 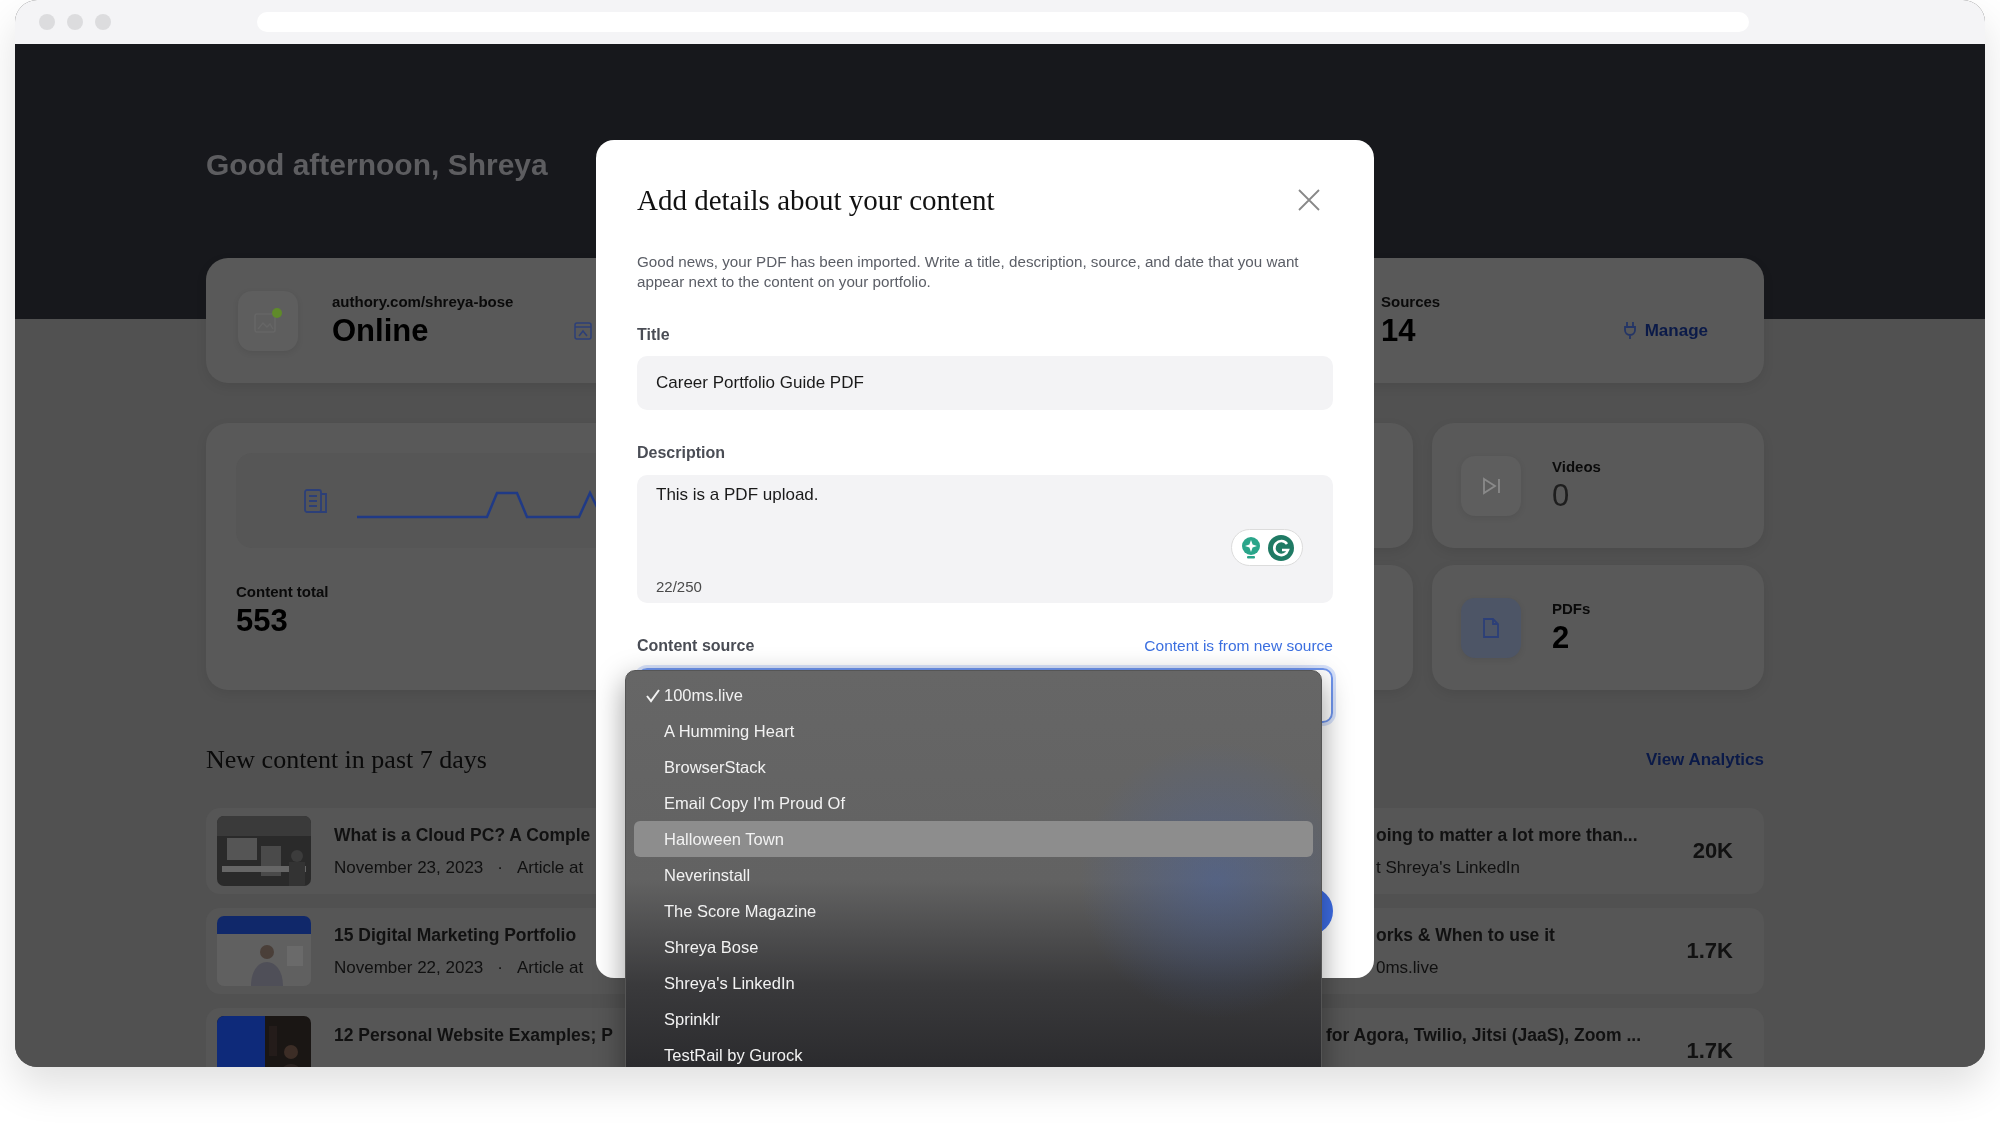 I want to click on view-count: 20K, so click(x=1712, y=851).